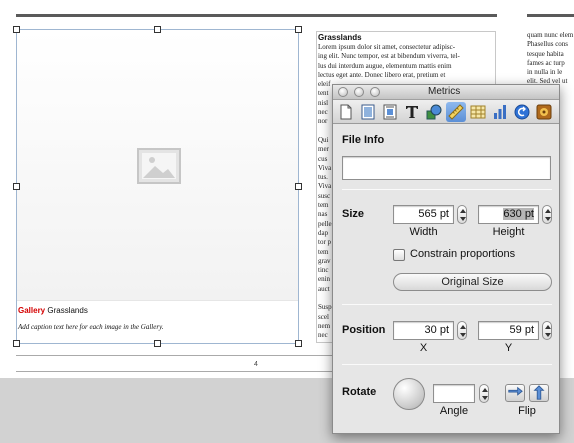  What do you see at coordinates (550, 35) in the screenshot?
I see `body-text-line: quam nunc elem` at bounding box center [550, 35].